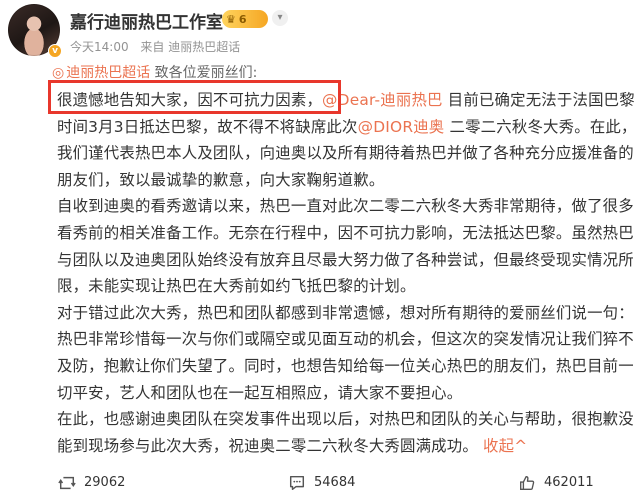 The width and height of the screenshot is (640, 500). What do you see at coordinates (105, 482) in the screenshot?
I see `repost-count: 29062` at bounding box center [105, 482].